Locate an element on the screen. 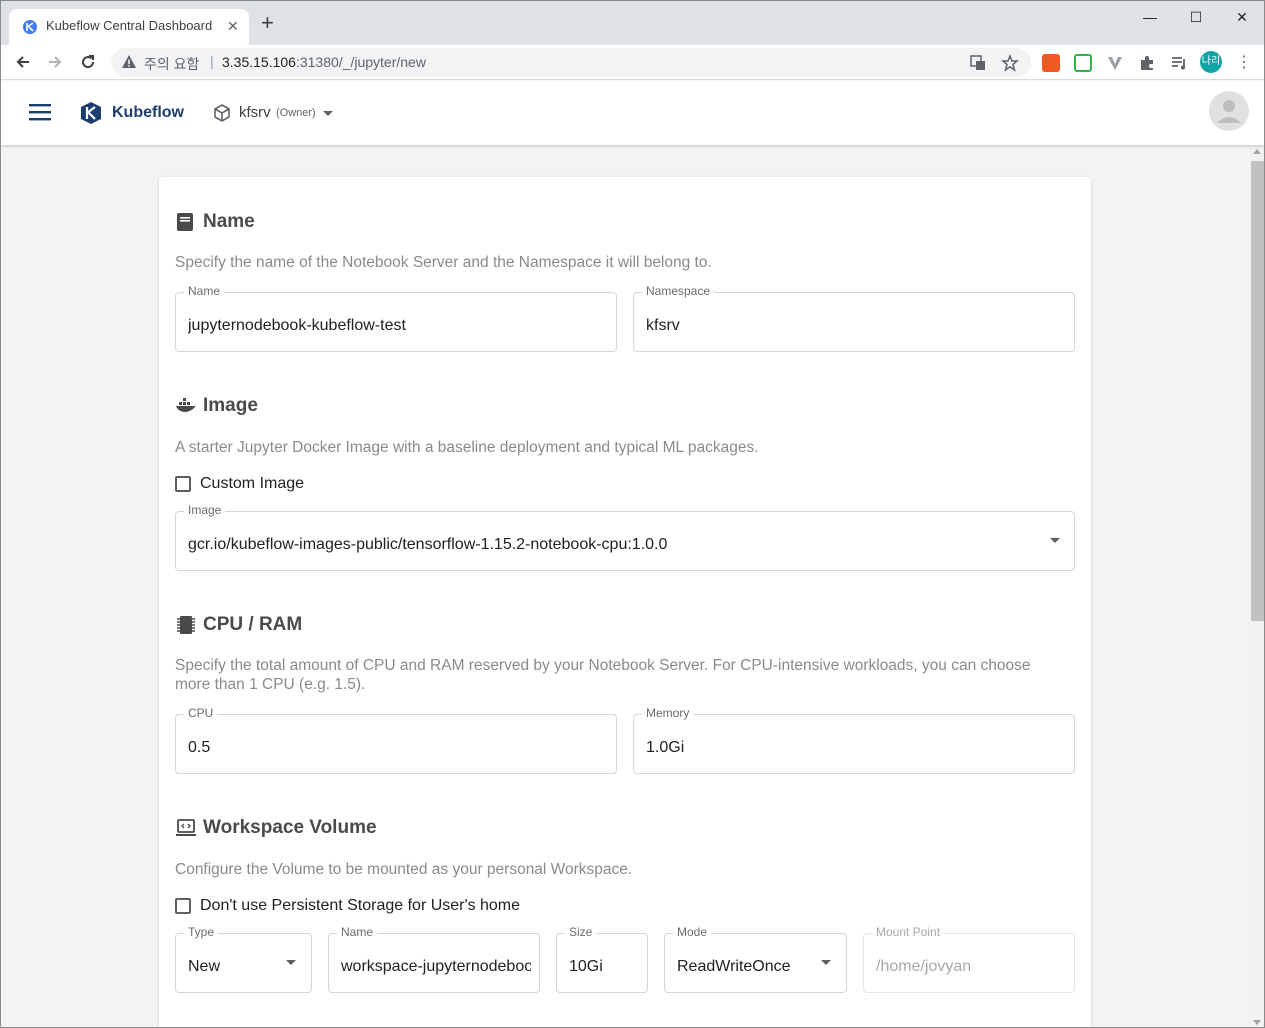  page-scrollbar is located at coordinates (1256, 586).